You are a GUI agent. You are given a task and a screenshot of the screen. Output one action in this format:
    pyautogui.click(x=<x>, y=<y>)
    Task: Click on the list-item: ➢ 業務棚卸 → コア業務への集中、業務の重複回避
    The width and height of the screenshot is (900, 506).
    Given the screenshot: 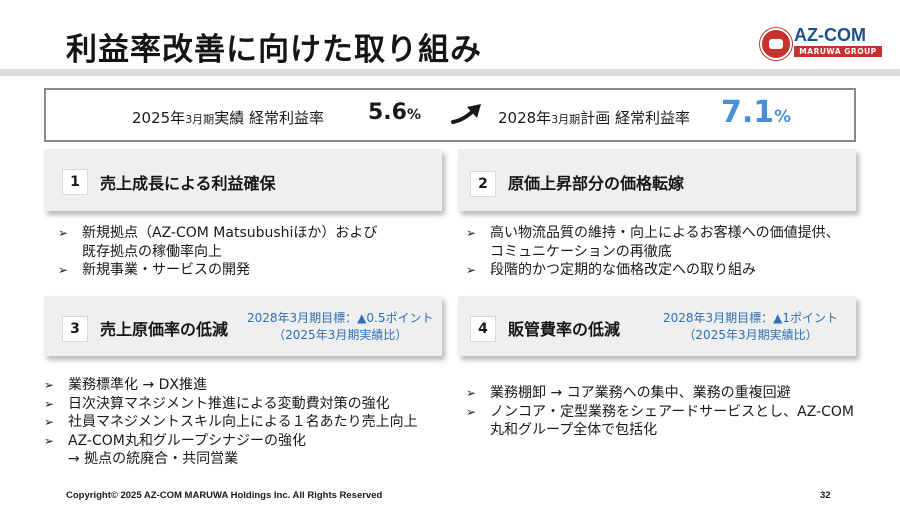 What is the action you would take?
    pyautogui.click(x=660, y=393)
    